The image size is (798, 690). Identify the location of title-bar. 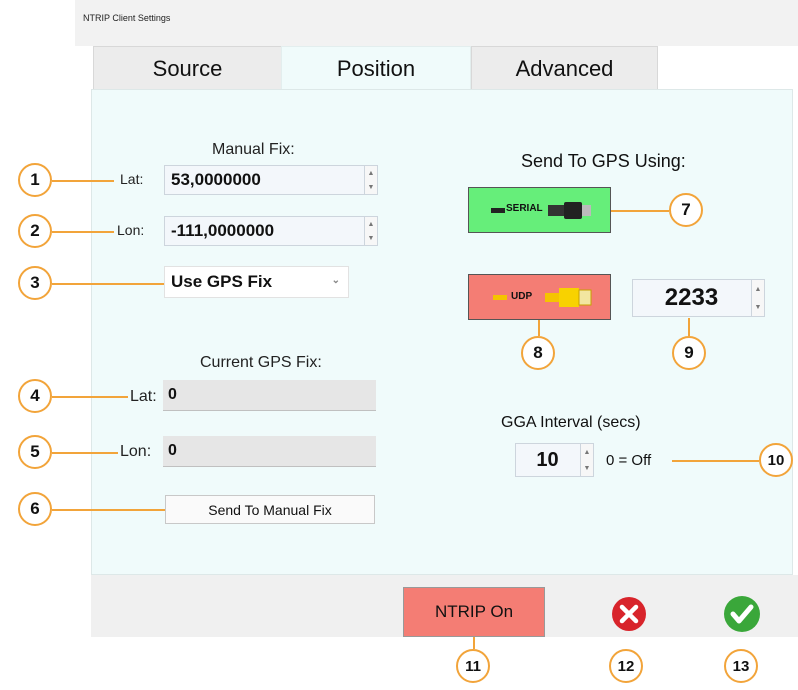
(436, 23).